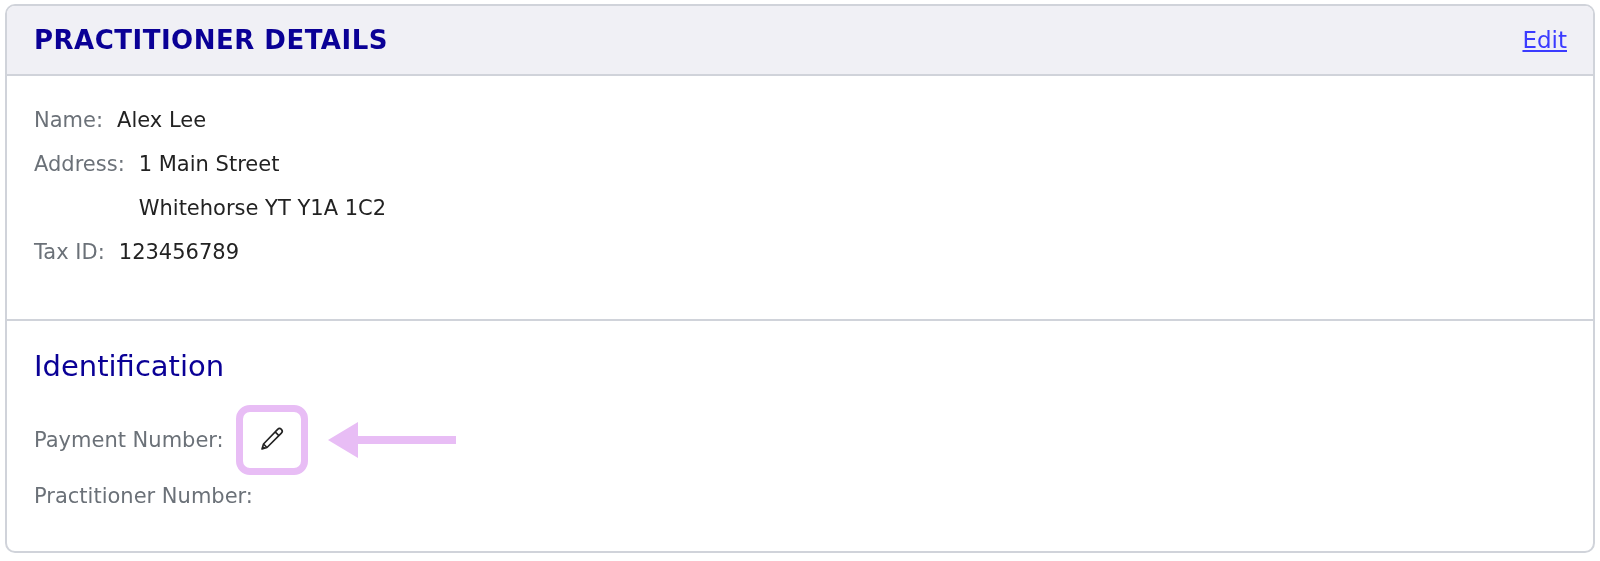 This screenshot has height=561, width=1600. I want to click on field-value: 123456789, so click(178, 252).